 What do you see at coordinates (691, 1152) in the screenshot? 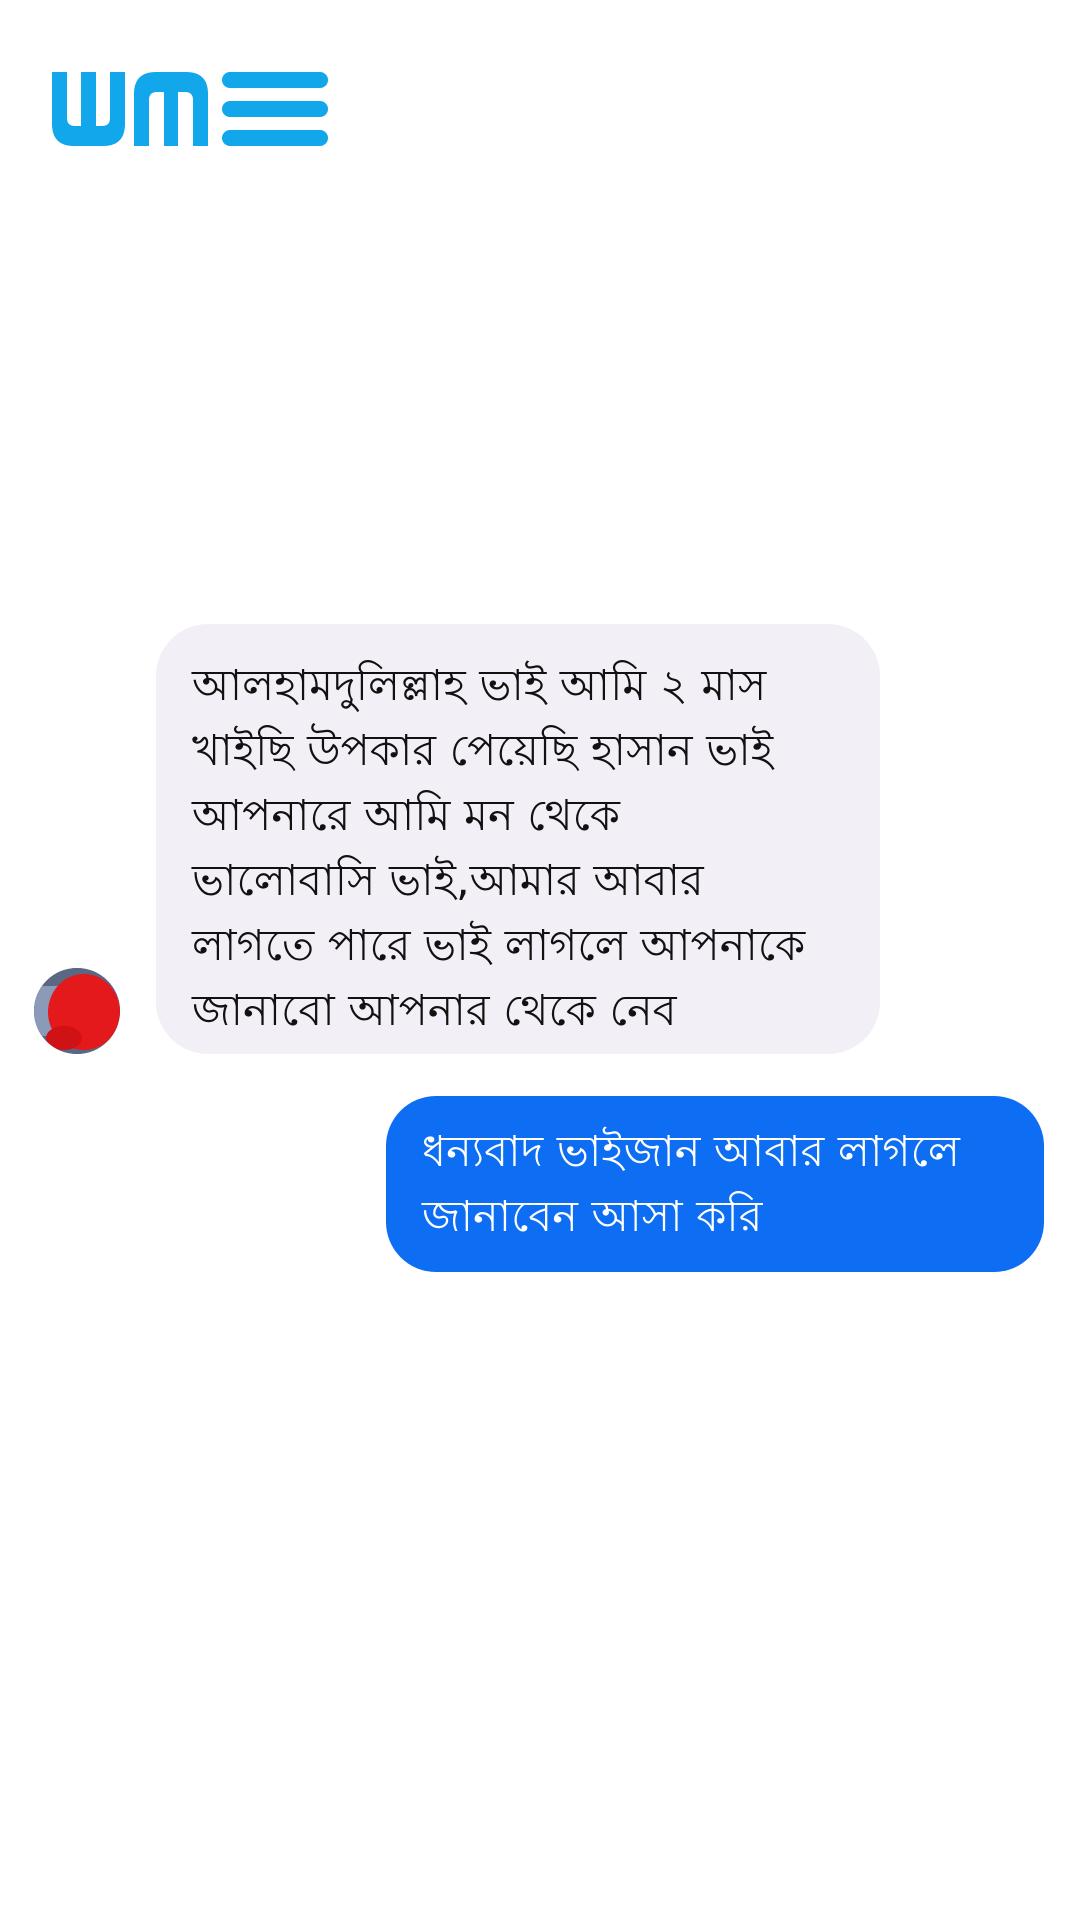
I see `message-line: ধন্যবাদ ভাইজান আবার লাগলে` at bounding box center [691, 1152].